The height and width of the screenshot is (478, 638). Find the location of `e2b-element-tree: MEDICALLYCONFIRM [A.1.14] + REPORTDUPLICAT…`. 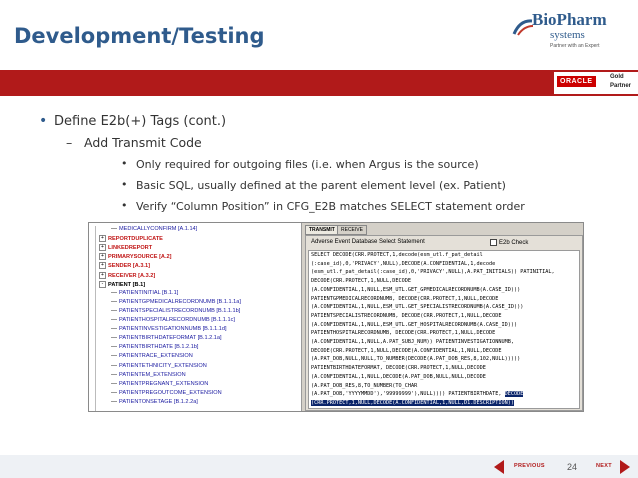

e2b-element-tree: MEDICALLYCONFIRM [A.1.14] + REPORTDUPLICAT… is located at coordinates (195, 317).